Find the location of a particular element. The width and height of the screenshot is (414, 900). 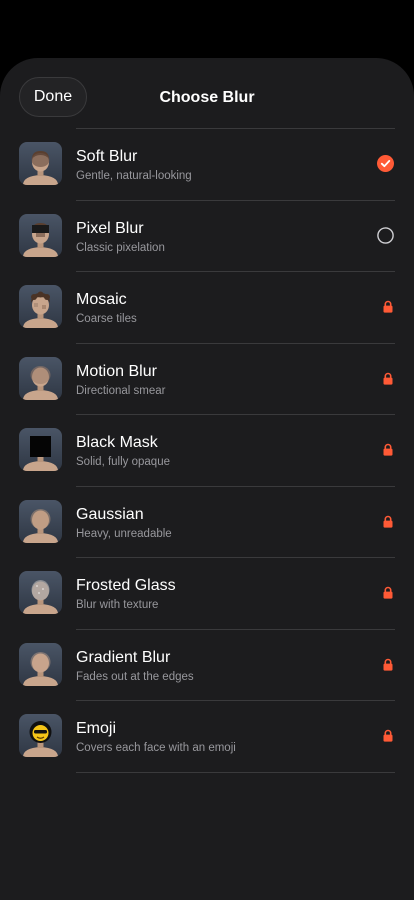

blur-option-emoji: Emoji Covers each face with an emoji is located at coordinates (207, 736).